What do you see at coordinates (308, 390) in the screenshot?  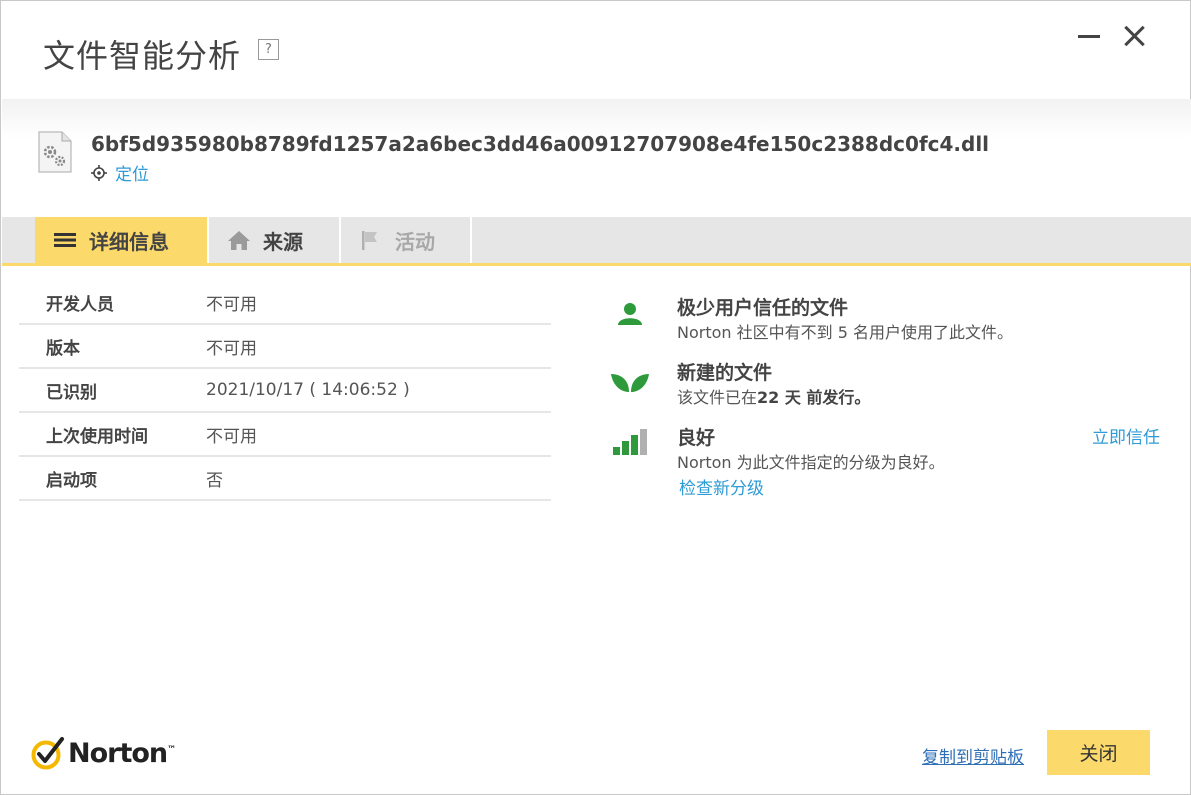 I see `detail-value: 2021/10/17 ( 14:06:52 )` at bounding box center [308, 390].